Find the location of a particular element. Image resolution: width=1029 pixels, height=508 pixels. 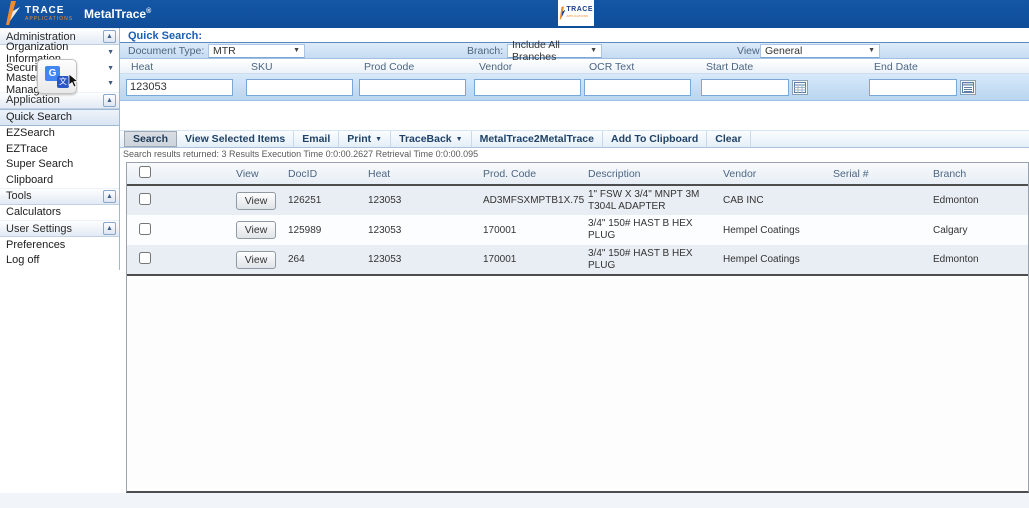

button-label: TraceBack is located at coordinates (425, 139).